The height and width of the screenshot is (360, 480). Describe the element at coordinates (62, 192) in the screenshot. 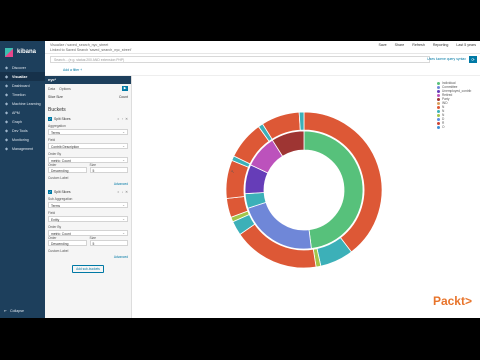

I see `bucket-2-title: Split Slices` at that location.